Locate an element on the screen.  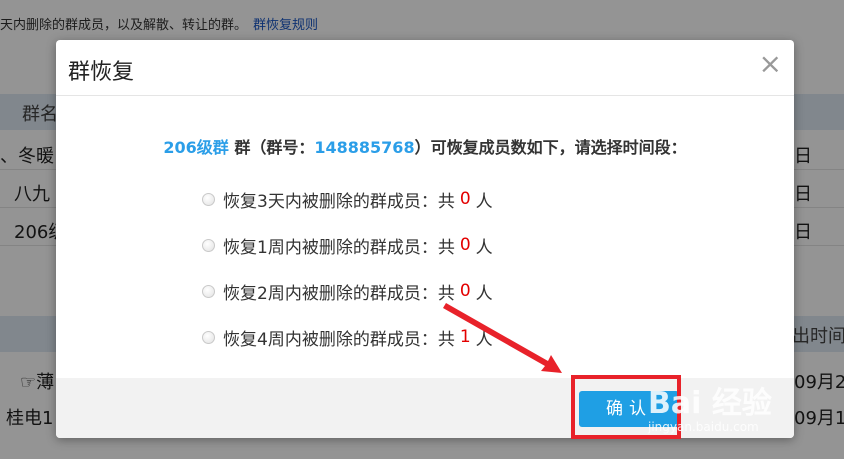
baidu-jingyan-watermark: Bai 经验 jingyan.baidu.com is located at coordinates (746, 406).